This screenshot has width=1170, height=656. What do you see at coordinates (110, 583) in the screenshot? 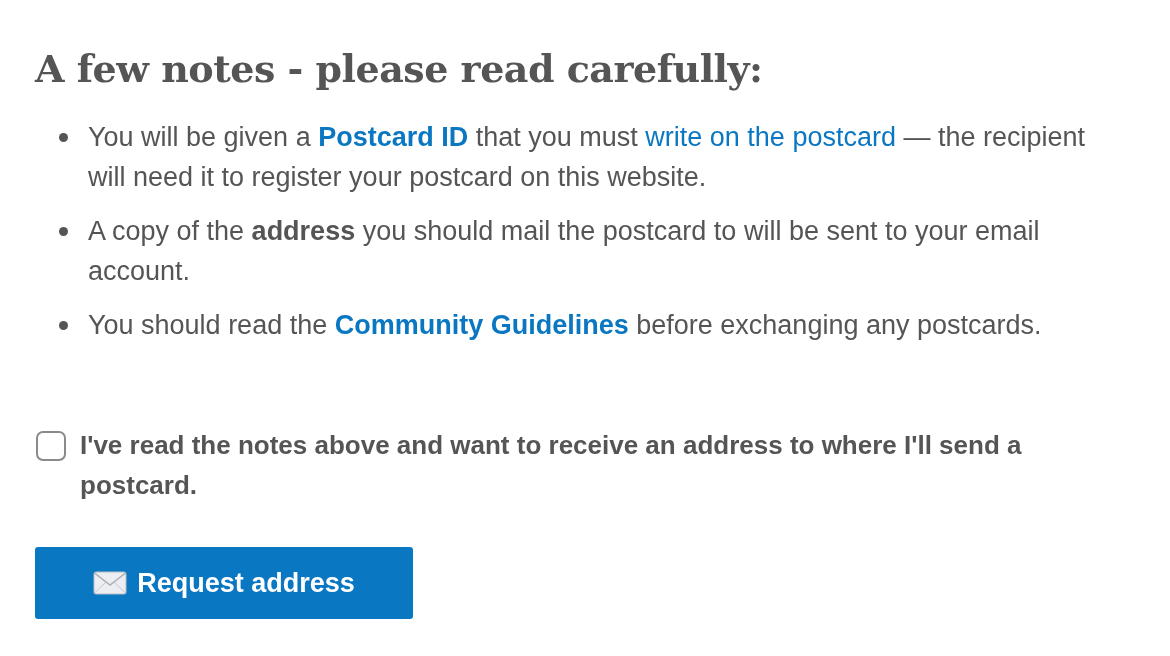
I see `envelope-icon` at bounding box center [110, 583].